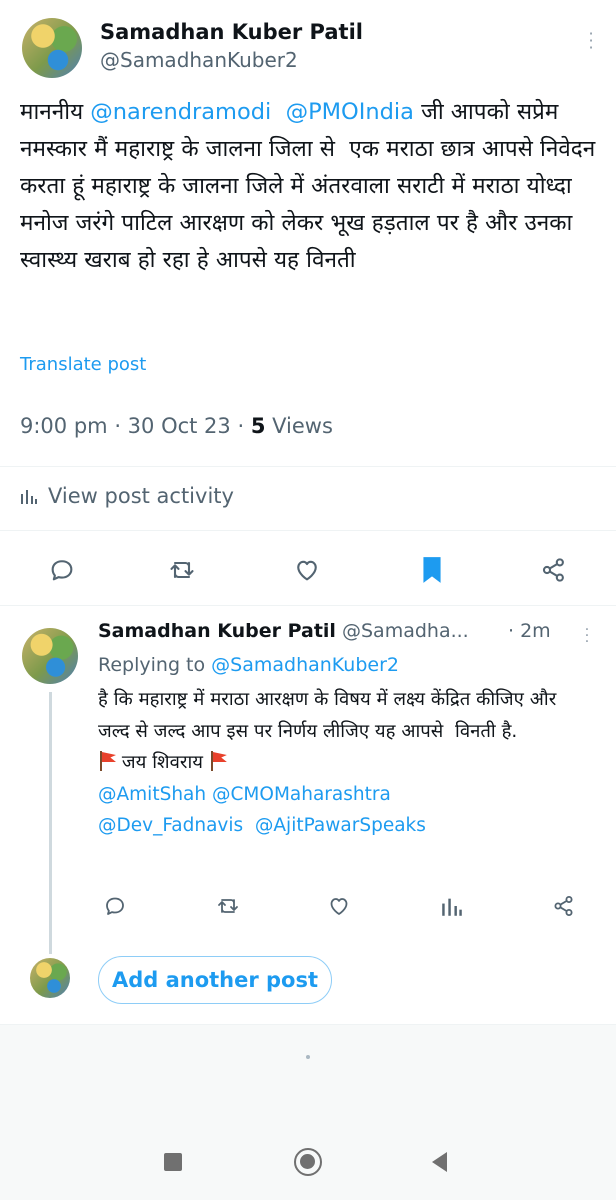 The width and height of the screenshot is (616, 1200). I want to click on mention-pmoindia: @PMOIndia, so click(350, 112).